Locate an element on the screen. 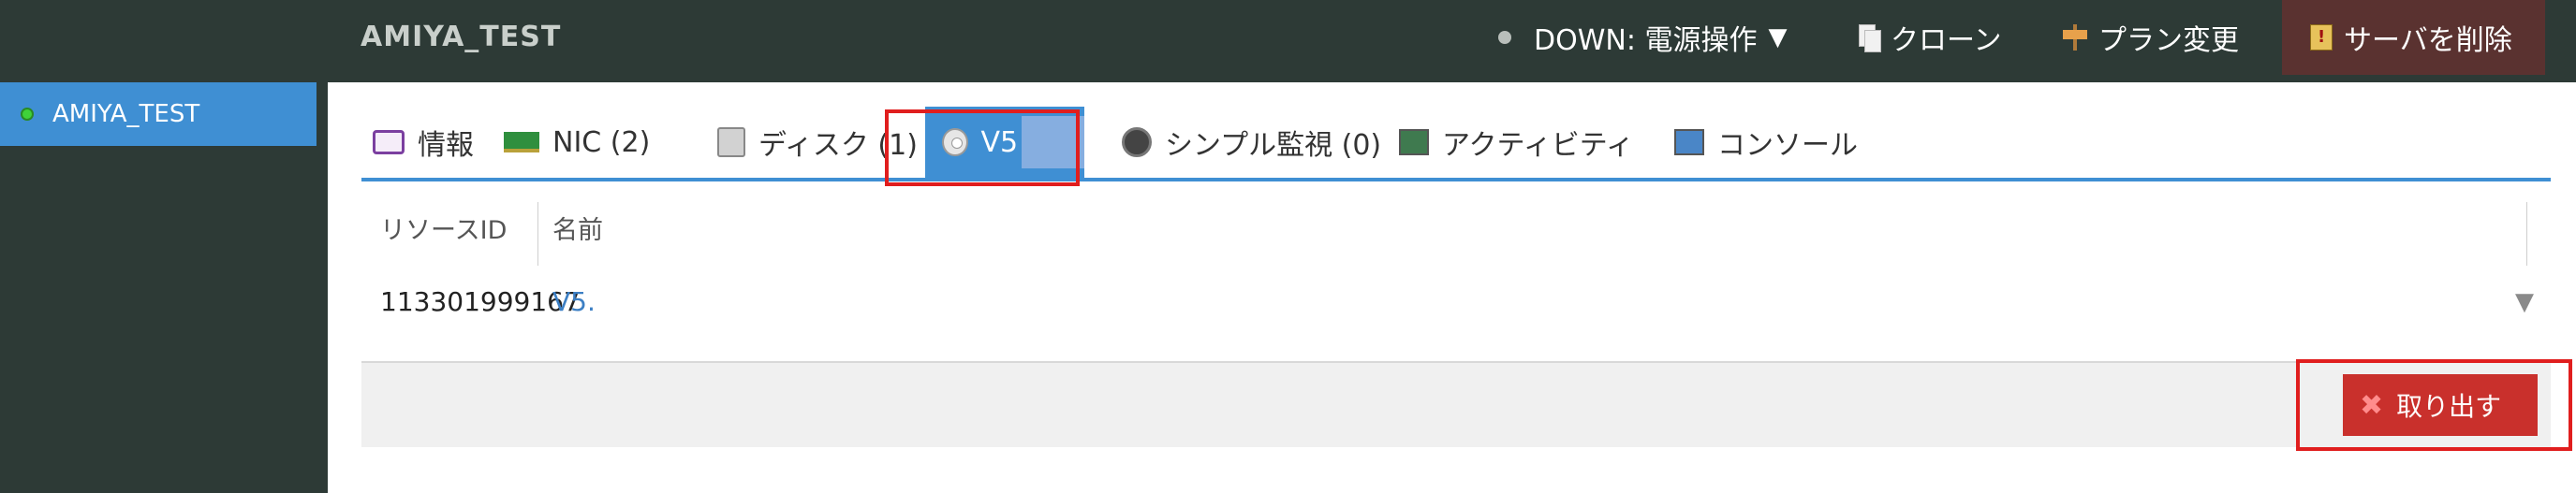 Image resolution: width=2576 pixels, height=493 pixels. sidebar-item-label: AMIYA_TEST is located at coordinates (126, 114).